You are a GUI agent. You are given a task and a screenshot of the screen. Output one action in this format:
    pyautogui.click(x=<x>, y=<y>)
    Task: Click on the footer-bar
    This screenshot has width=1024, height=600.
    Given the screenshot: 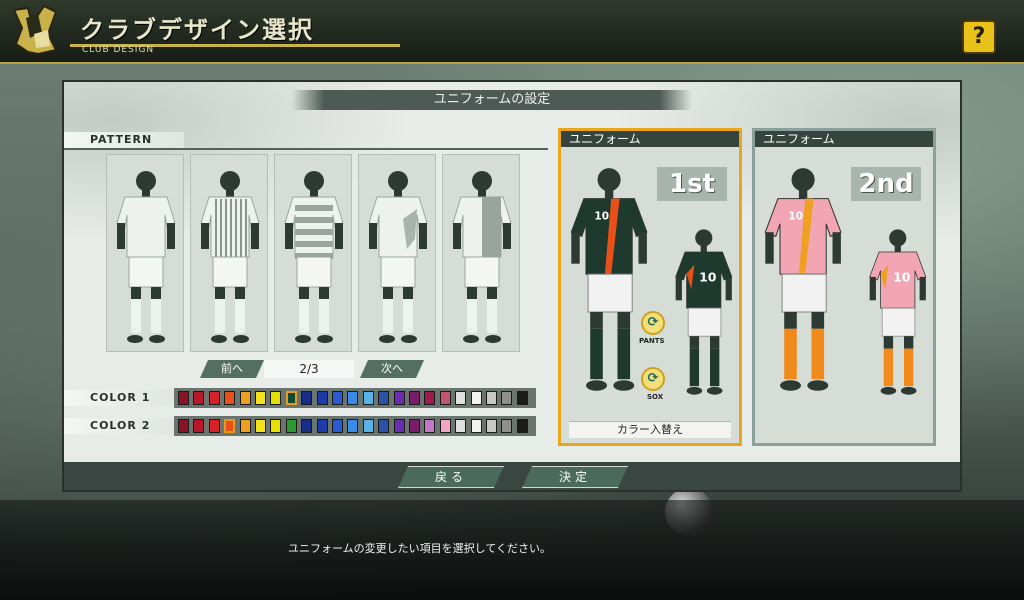 What is the action you would take?
    pyautogui.click(x=512, y=476)
    